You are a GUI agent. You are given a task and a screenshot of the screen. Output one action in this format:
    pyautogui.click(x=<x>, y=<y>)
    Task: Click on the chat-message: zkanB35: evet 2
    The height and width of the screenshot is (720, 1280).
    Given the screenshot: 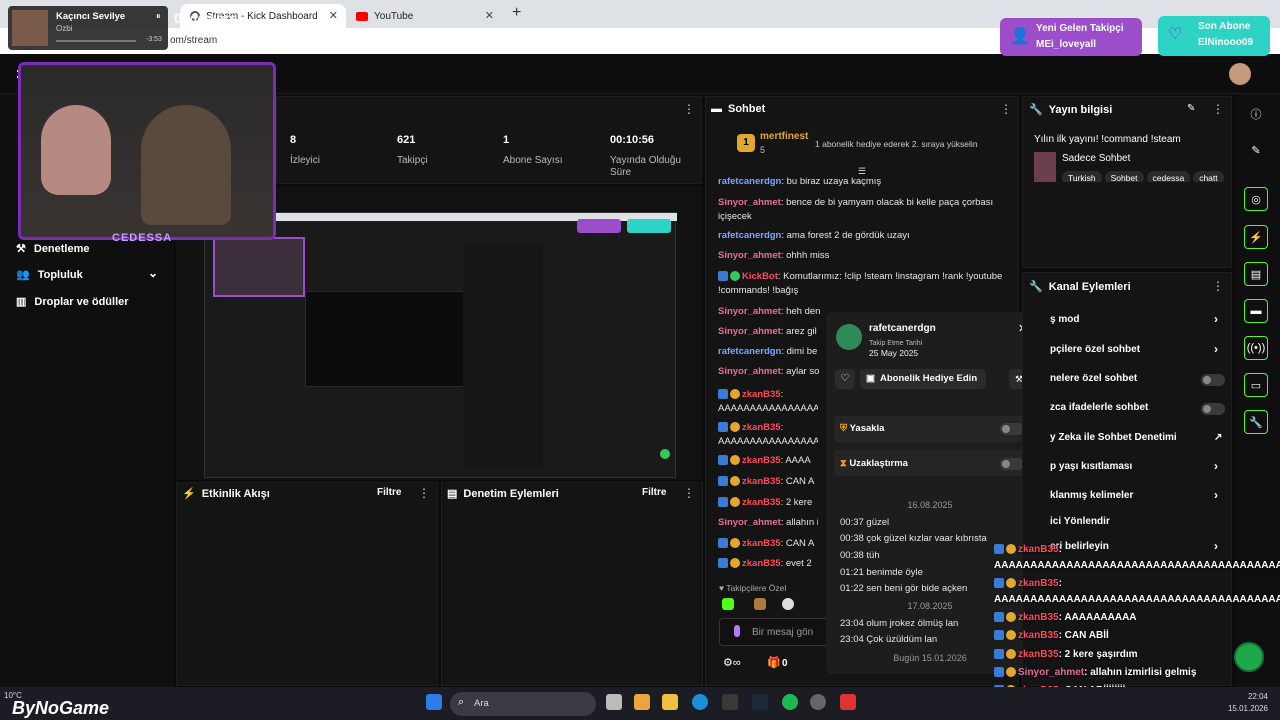 What is the action you would take?
    pyautogui.click(x=768, y=563)
    